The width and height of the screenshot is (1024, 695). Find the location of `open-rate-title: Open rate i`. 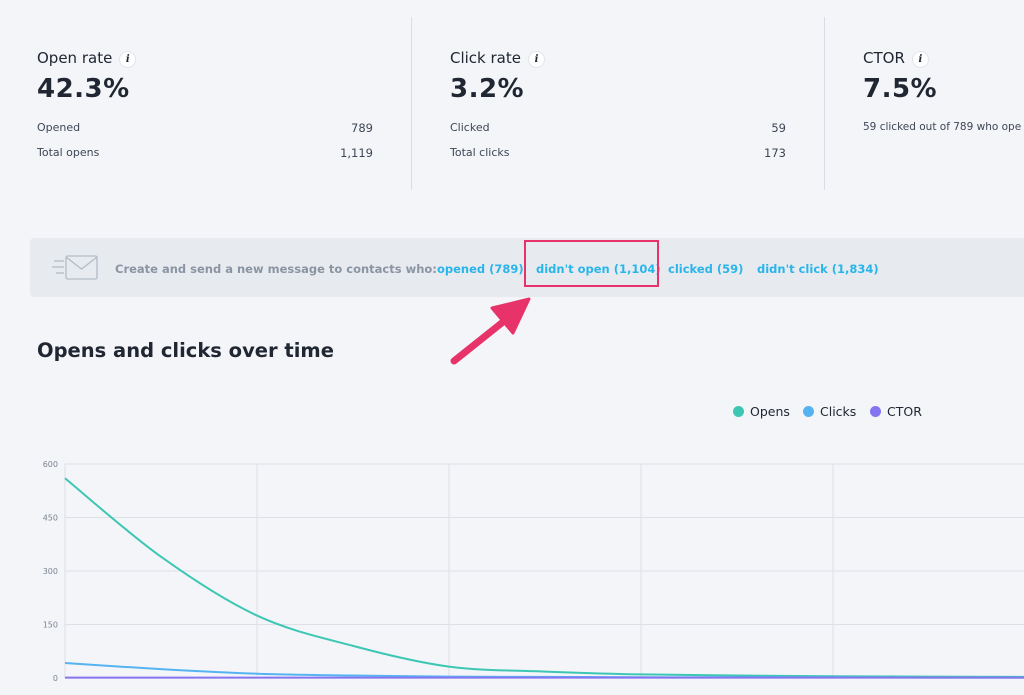

open-rate-title: Open rate i is located at coordinates (86, 58).